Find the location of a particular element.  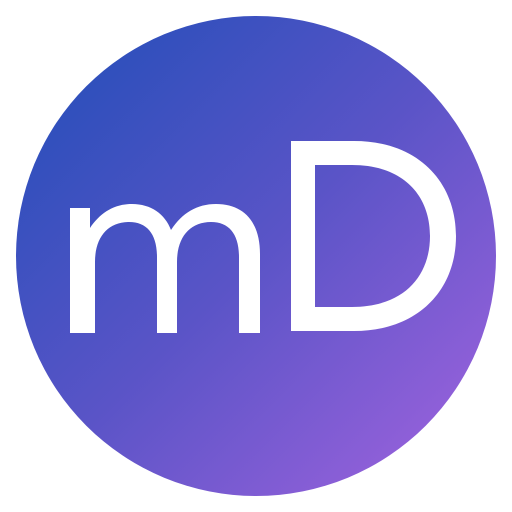

logo-letter-d is located at coordinates (373, 236).